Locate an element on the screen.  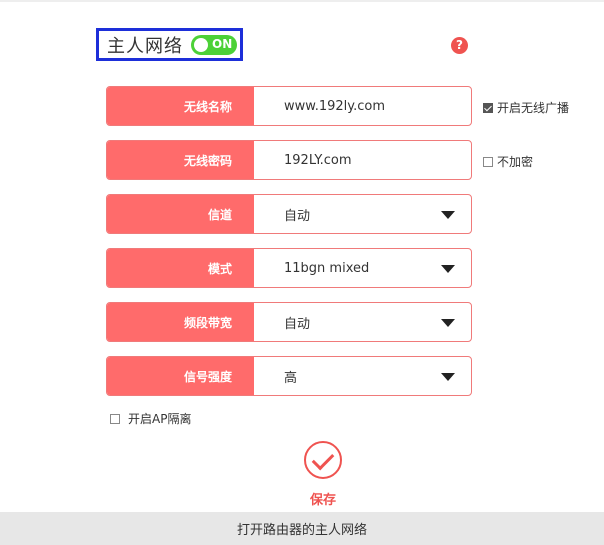
wireless-name-input: www.192ly.com is located at coordinates (362, 106).